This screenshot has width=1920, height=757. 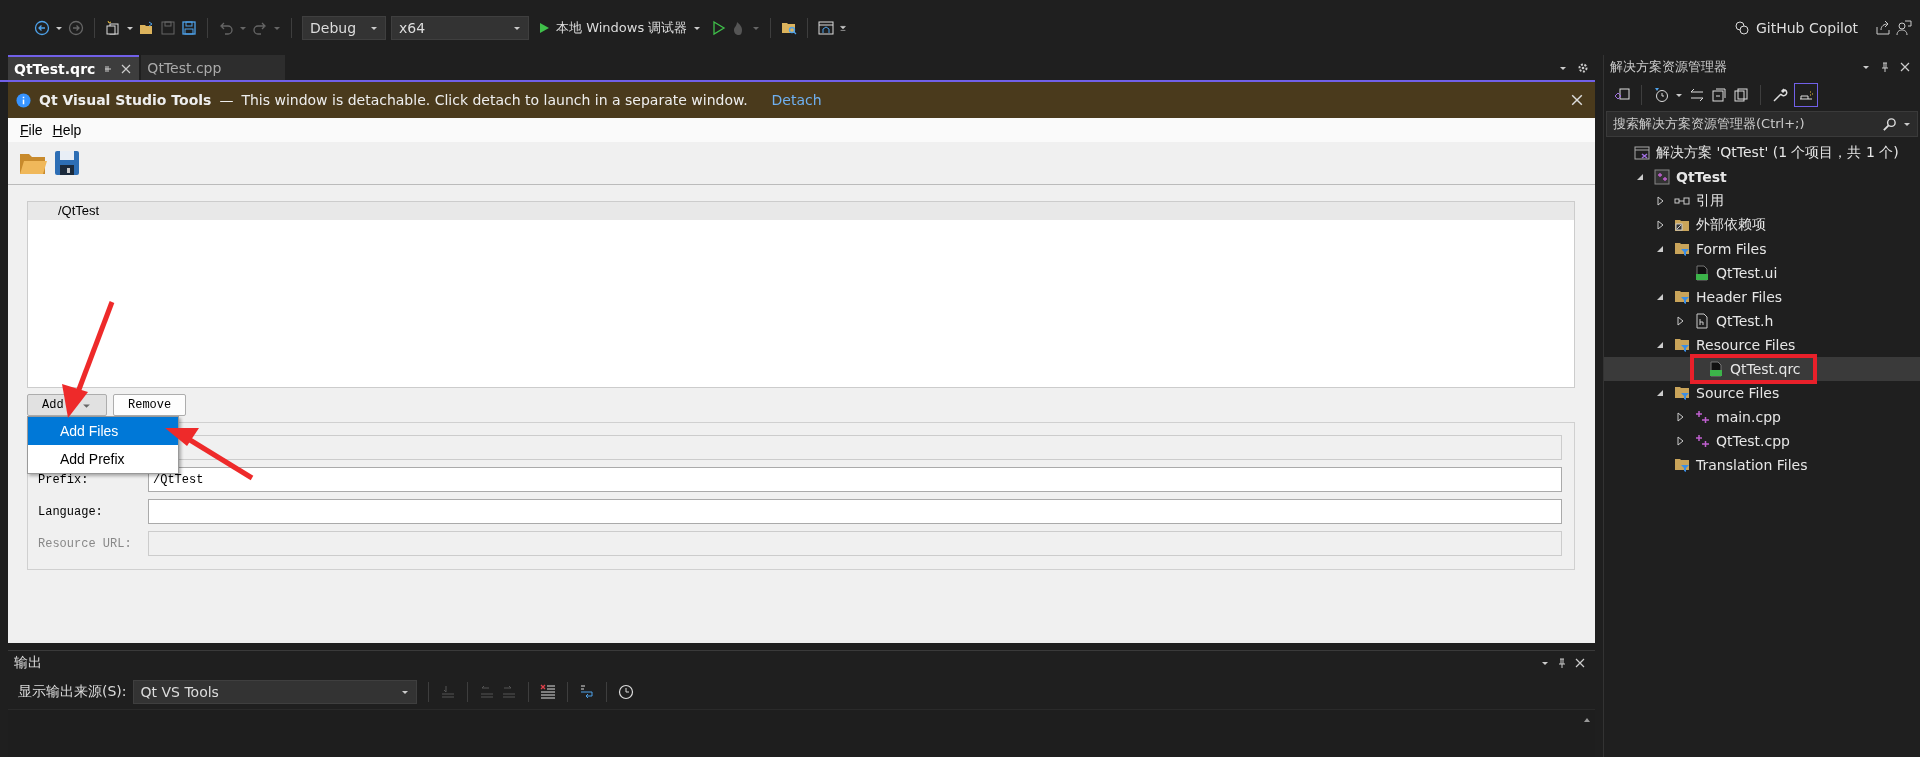 I want to click on save-all-icon, so click(x=189, y=27).